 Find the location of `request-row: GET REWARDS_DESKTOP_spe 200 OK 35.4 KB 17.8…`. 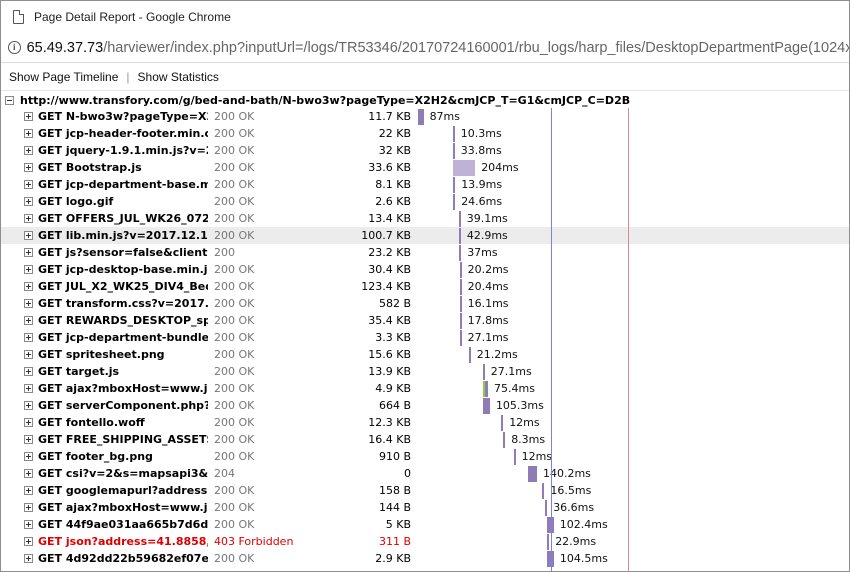

request-row: GET REWARDS_DESKTOP_spe 200 OK 35.4 KB 17.8… is located at coordinates (425, 320).